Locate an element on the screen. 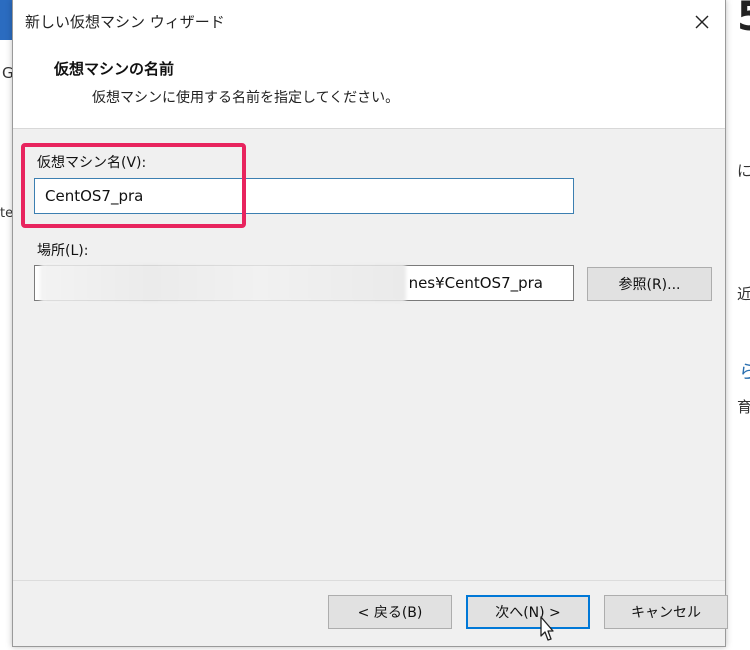 This screenshot has width=750, height=650. redacted-path-blur is located at coordinates (223, 283).